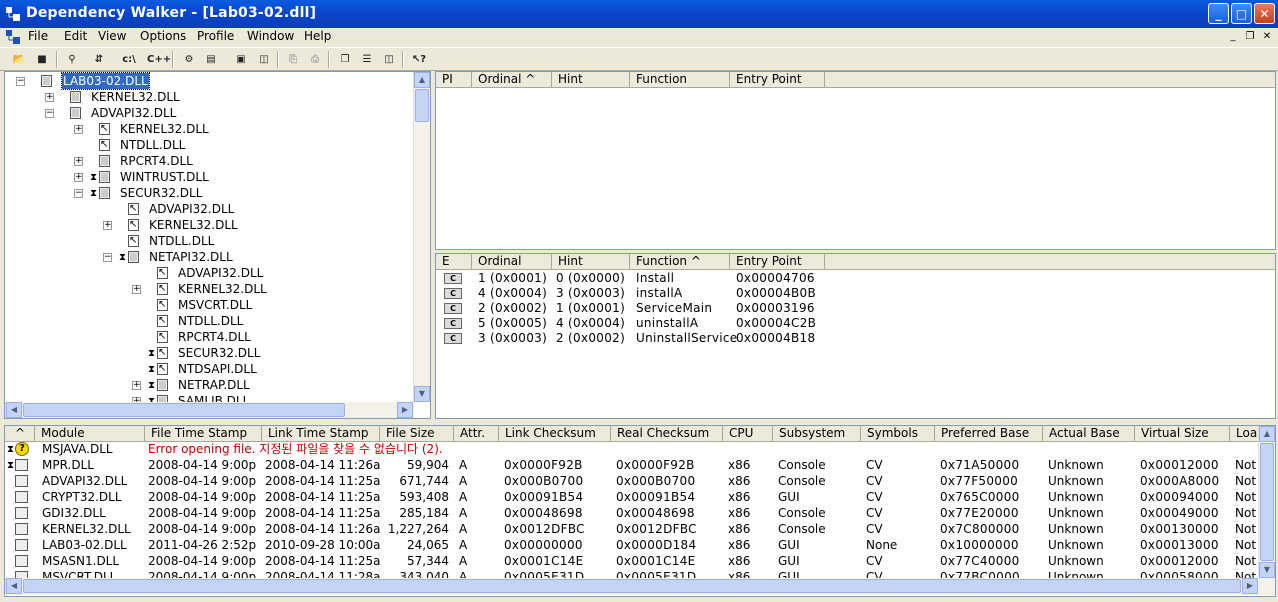 The image size is (1278, 602). What do you see at coordinates (209, 161) in the screenshot?
I see `tree-node: + RPCRT4.DLL` at bounding box center [209, 161].